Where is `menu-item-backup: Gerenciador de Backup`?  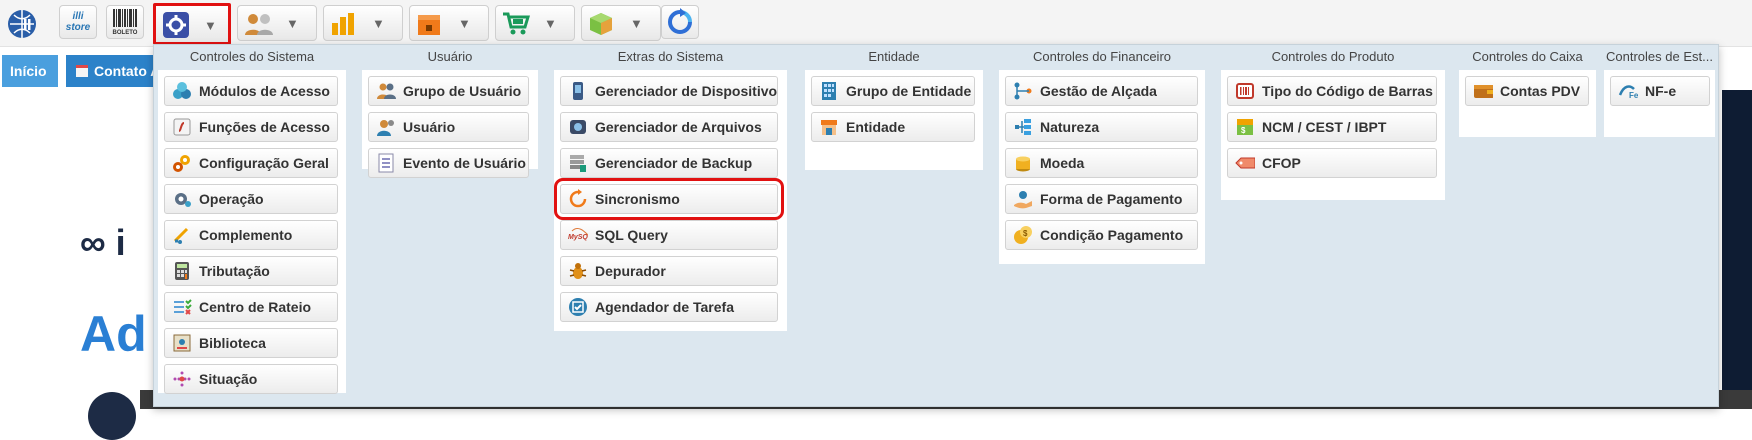
menu-item-backup: Gerenciador de Backup is located at coordinates (669, 163).